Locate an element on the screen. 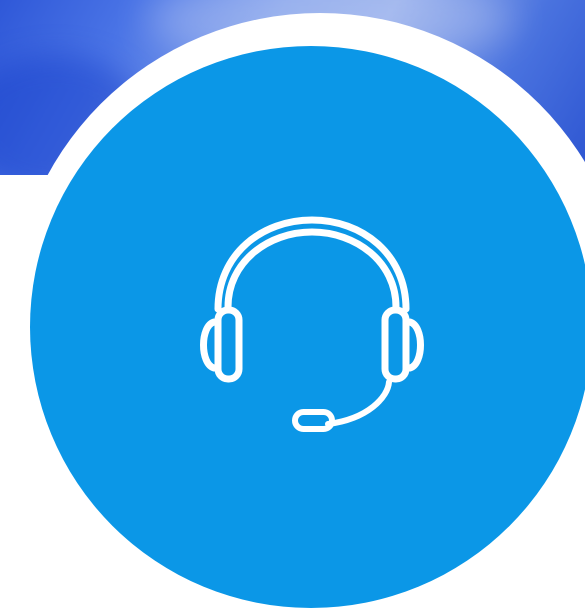 The width and height of the screenshot is (585, 609). headset-icon is located at coordinates (312, 324).